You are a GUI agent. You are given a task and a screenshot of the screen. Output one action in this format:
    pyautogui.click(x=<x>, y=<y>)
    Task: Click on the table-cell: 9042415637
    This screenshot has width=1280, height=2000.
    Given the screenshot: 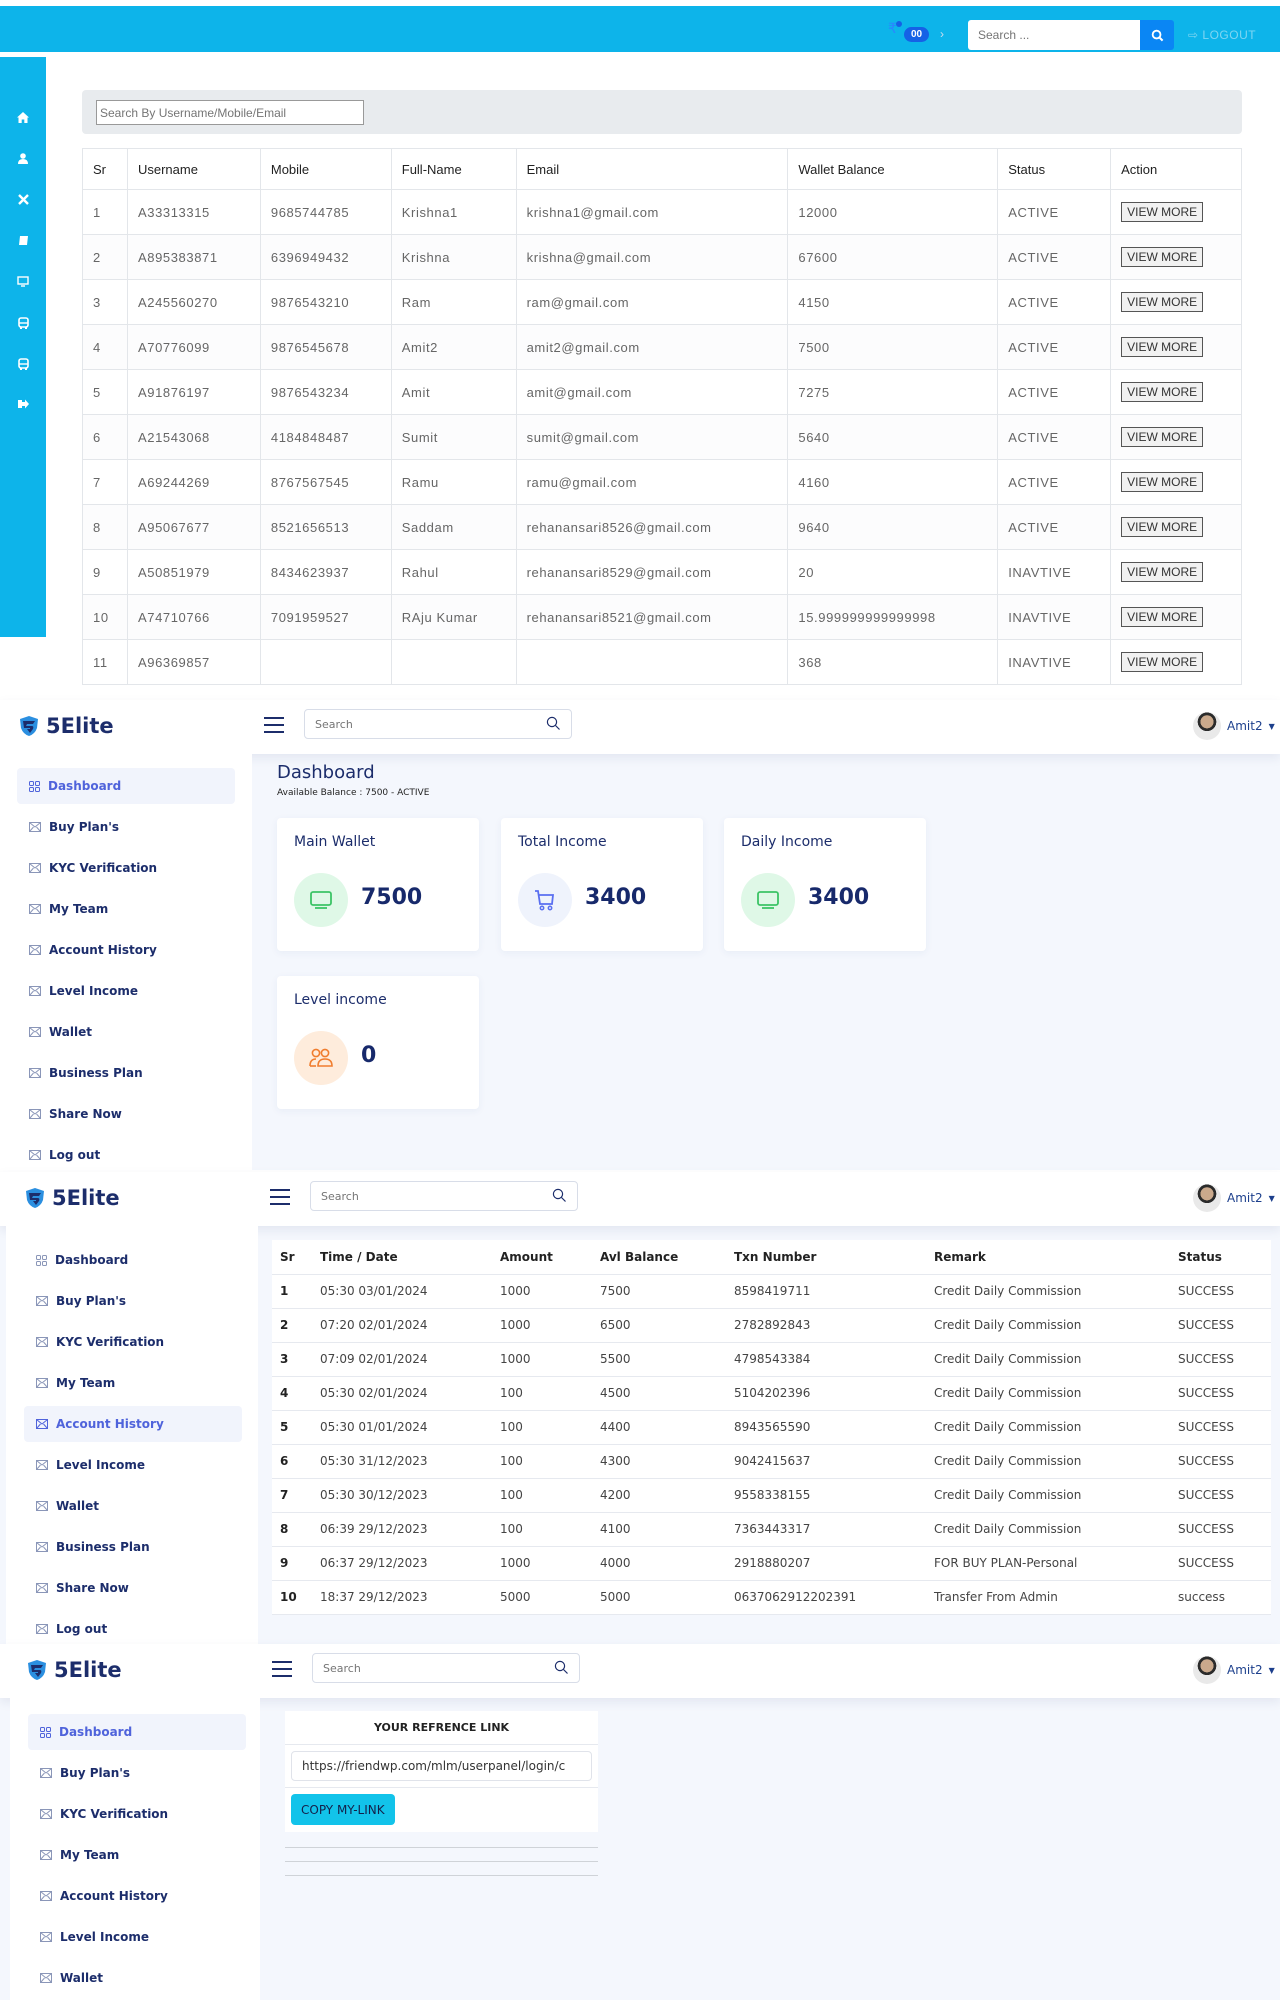 What is the action you would take?
    pyautogui.click(x=826, y=1461)
    